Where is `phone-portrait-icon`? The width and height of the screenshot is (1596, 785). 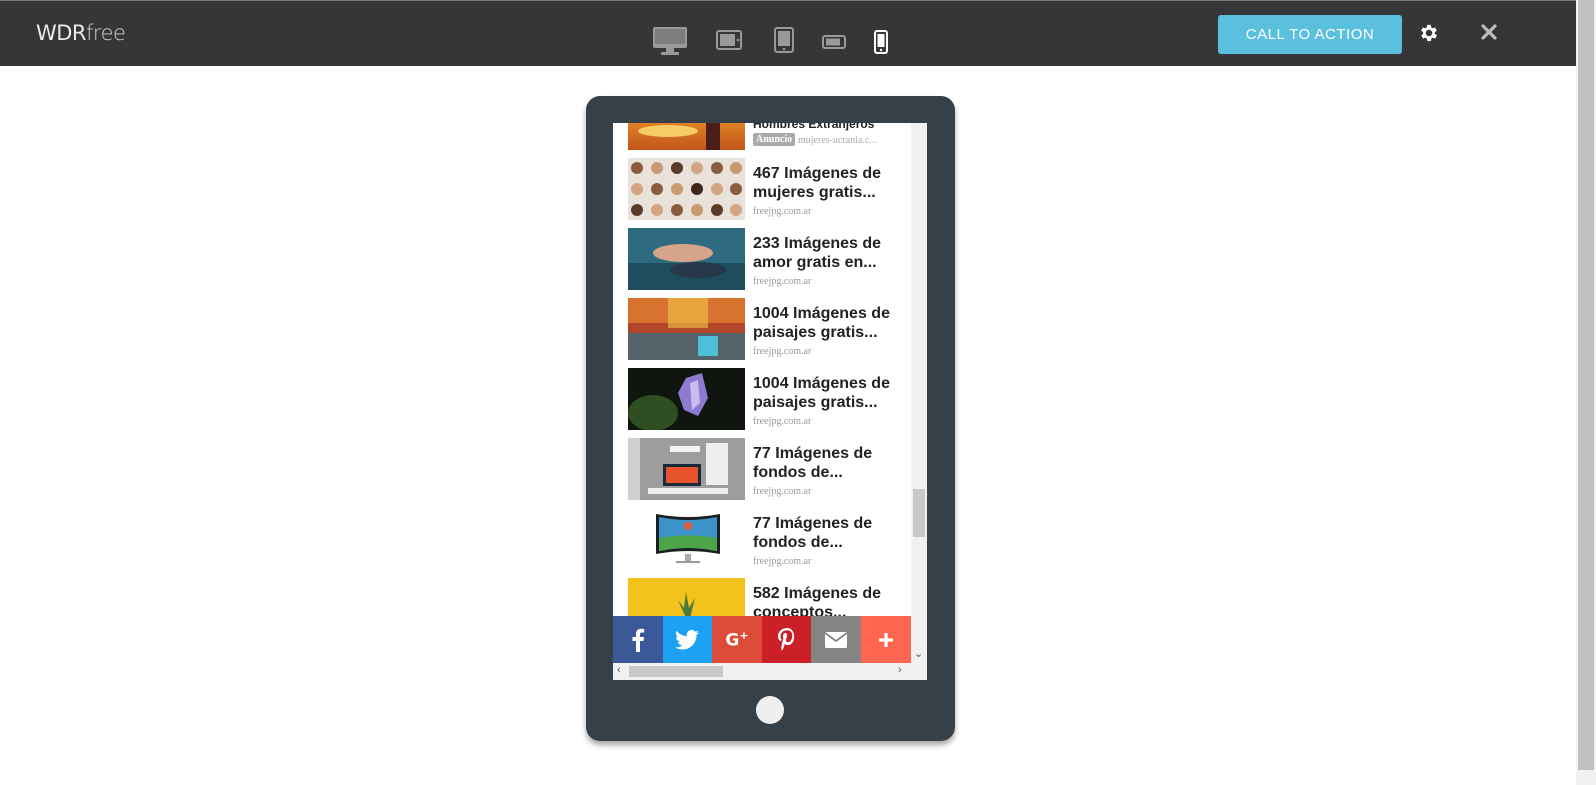 phone-portrait-icon is located at coordinates (881, 42).